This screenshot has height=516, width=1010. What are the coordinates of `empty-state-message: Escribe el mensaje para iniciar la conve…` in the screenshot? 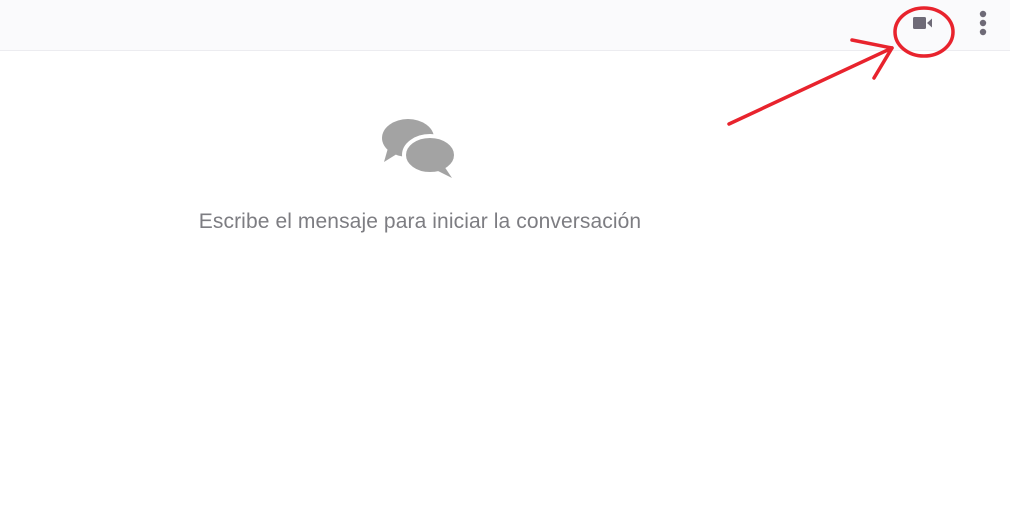 It's located at (420, 221).